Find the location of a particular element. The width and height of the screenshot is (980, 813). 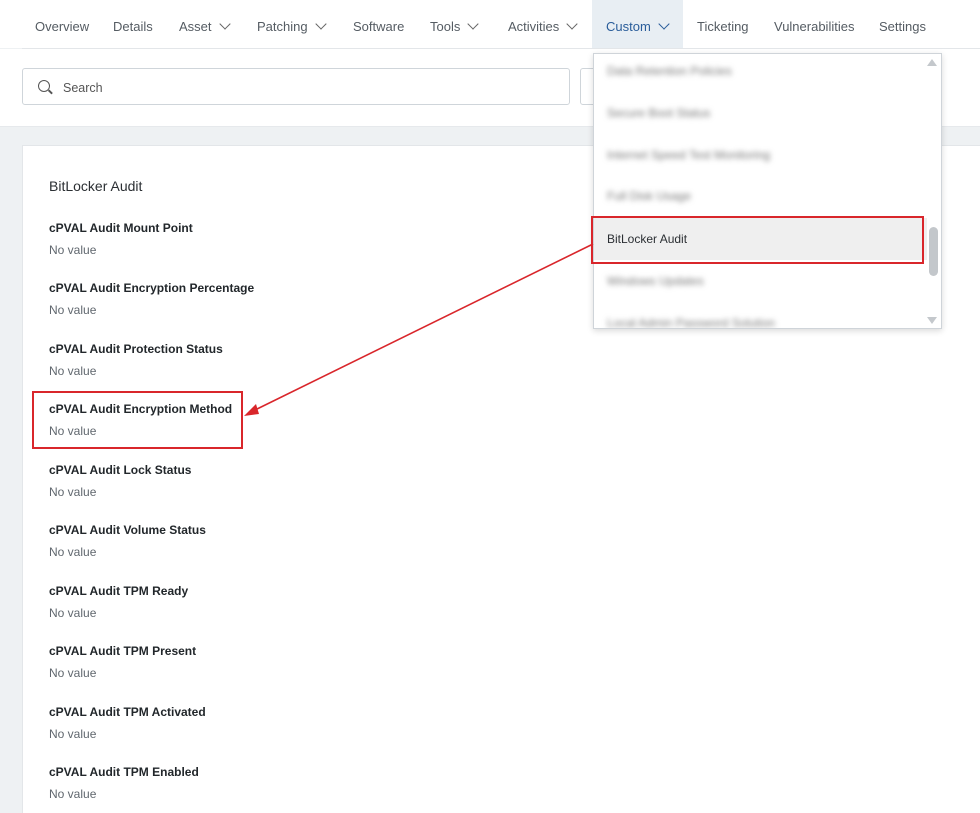

tab-label: Details is located at coordinates (133, 26).